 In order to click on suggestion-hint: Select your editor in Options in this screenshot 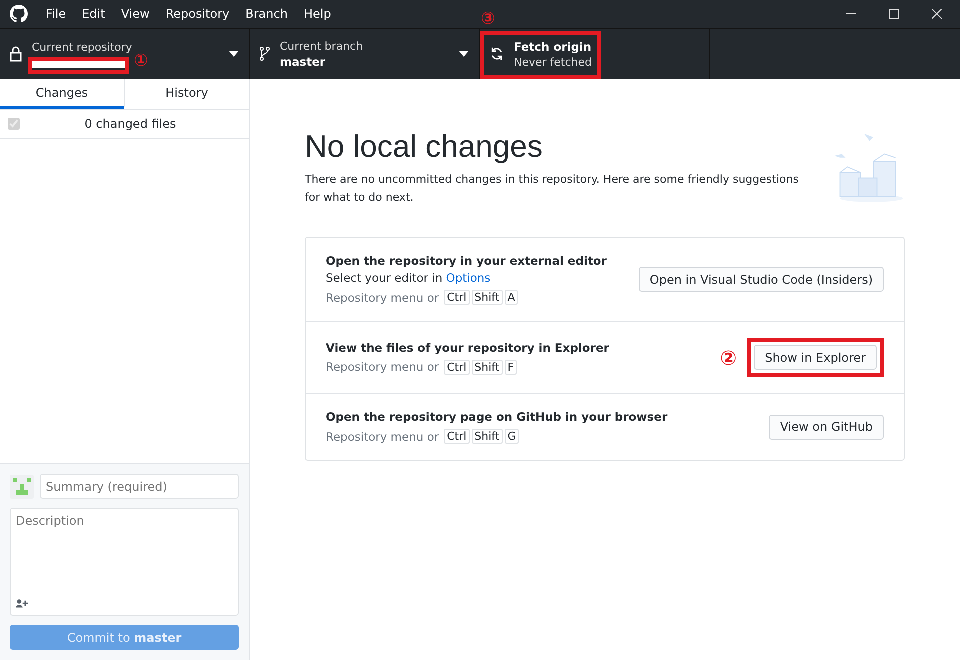, I will do `click(409, 278)`.